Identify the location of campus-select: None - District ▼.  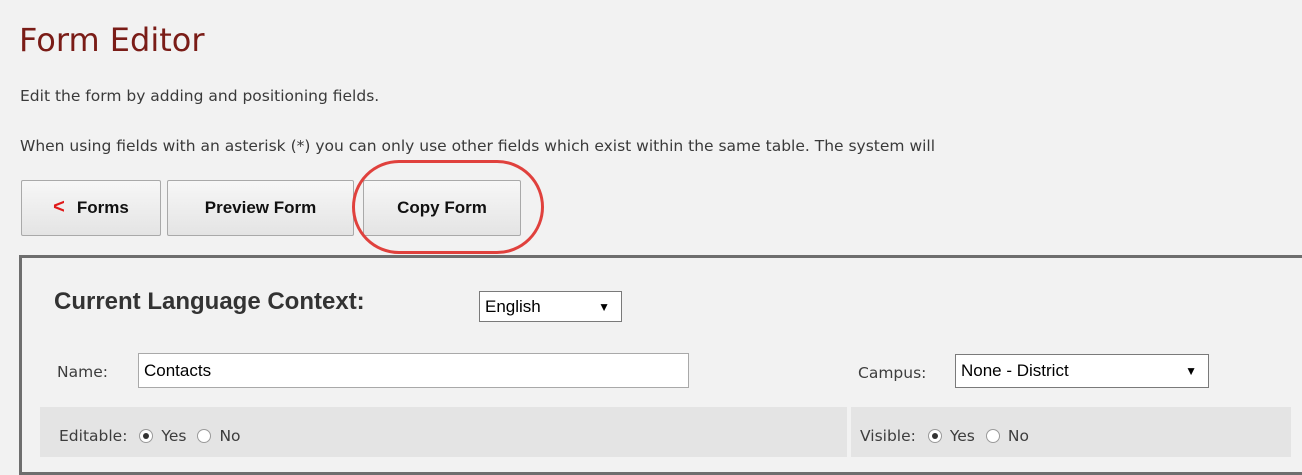
(1082, 371).